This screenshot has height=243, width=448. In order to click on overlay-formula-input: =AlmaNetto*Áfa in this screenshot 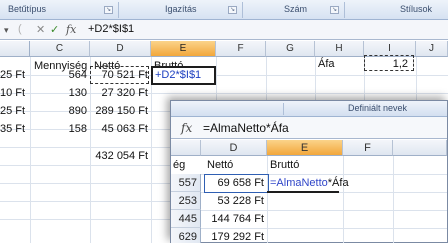, I will do `click(246, 128)`.